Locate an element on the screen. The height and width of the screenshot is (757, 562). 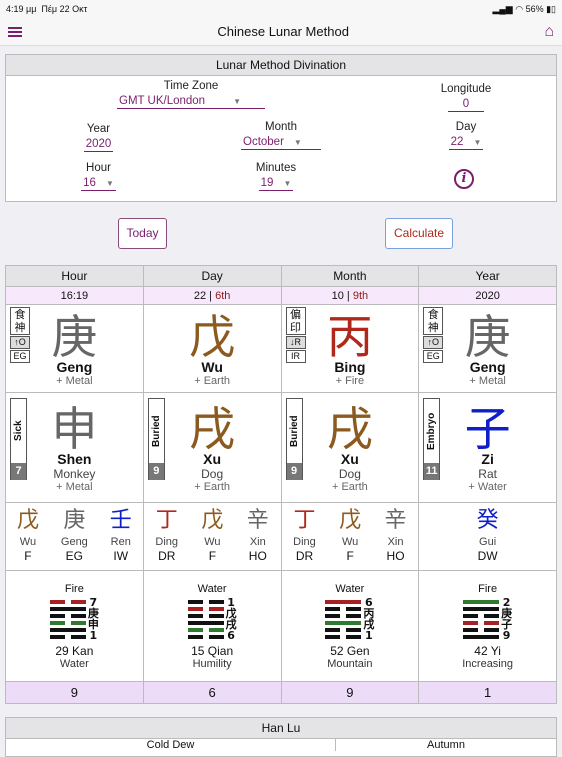
hexagram-cell: Water 6 丙戌 1 52 Gen Mountain is located at coordinates (350, 626).